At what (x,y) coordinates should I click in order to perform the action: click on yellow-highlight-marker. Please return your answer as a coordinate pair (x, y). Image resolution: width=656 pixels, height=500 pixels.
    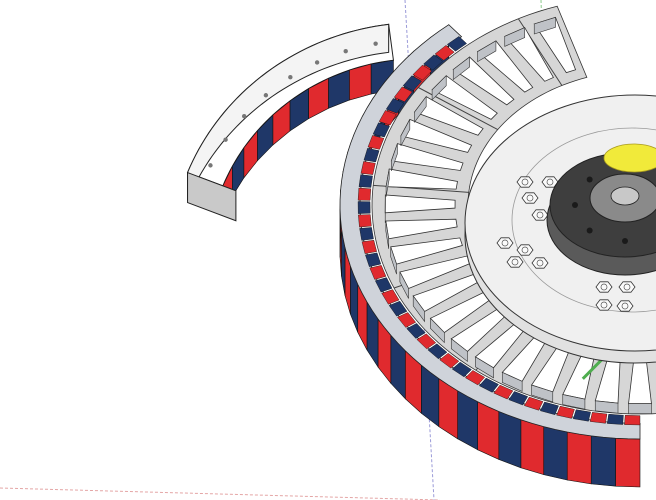
    Looking at the image, I should click on (629, 158).